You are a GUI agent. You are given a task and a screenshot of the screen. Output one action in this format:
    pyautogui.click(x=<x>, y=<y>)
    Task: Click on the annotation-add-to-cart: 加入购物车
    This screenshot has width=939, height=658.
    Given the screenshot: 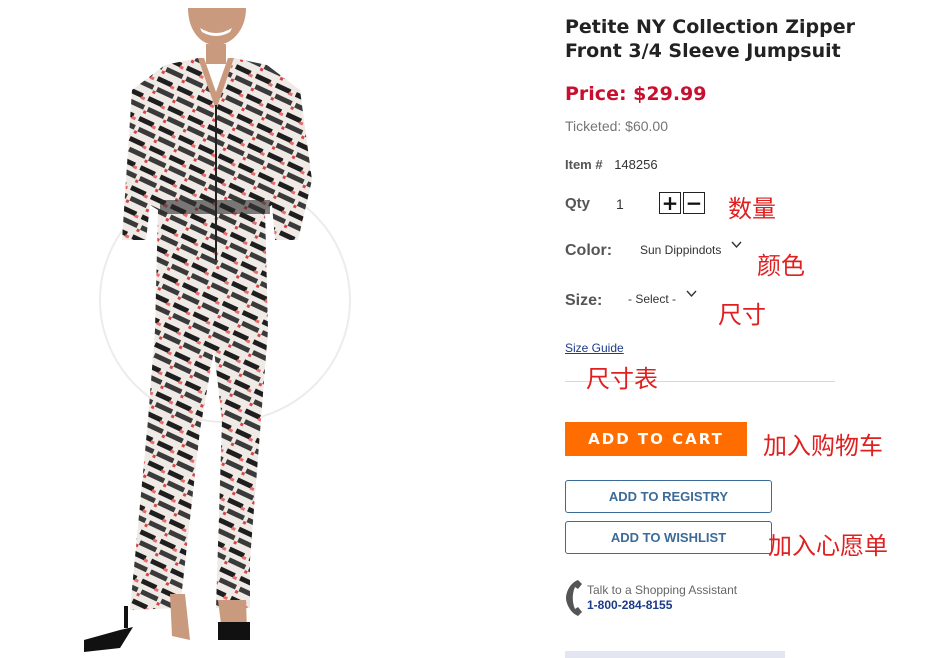 What is the action you would take?
    pyautogui.click(x=823, y=446)
    